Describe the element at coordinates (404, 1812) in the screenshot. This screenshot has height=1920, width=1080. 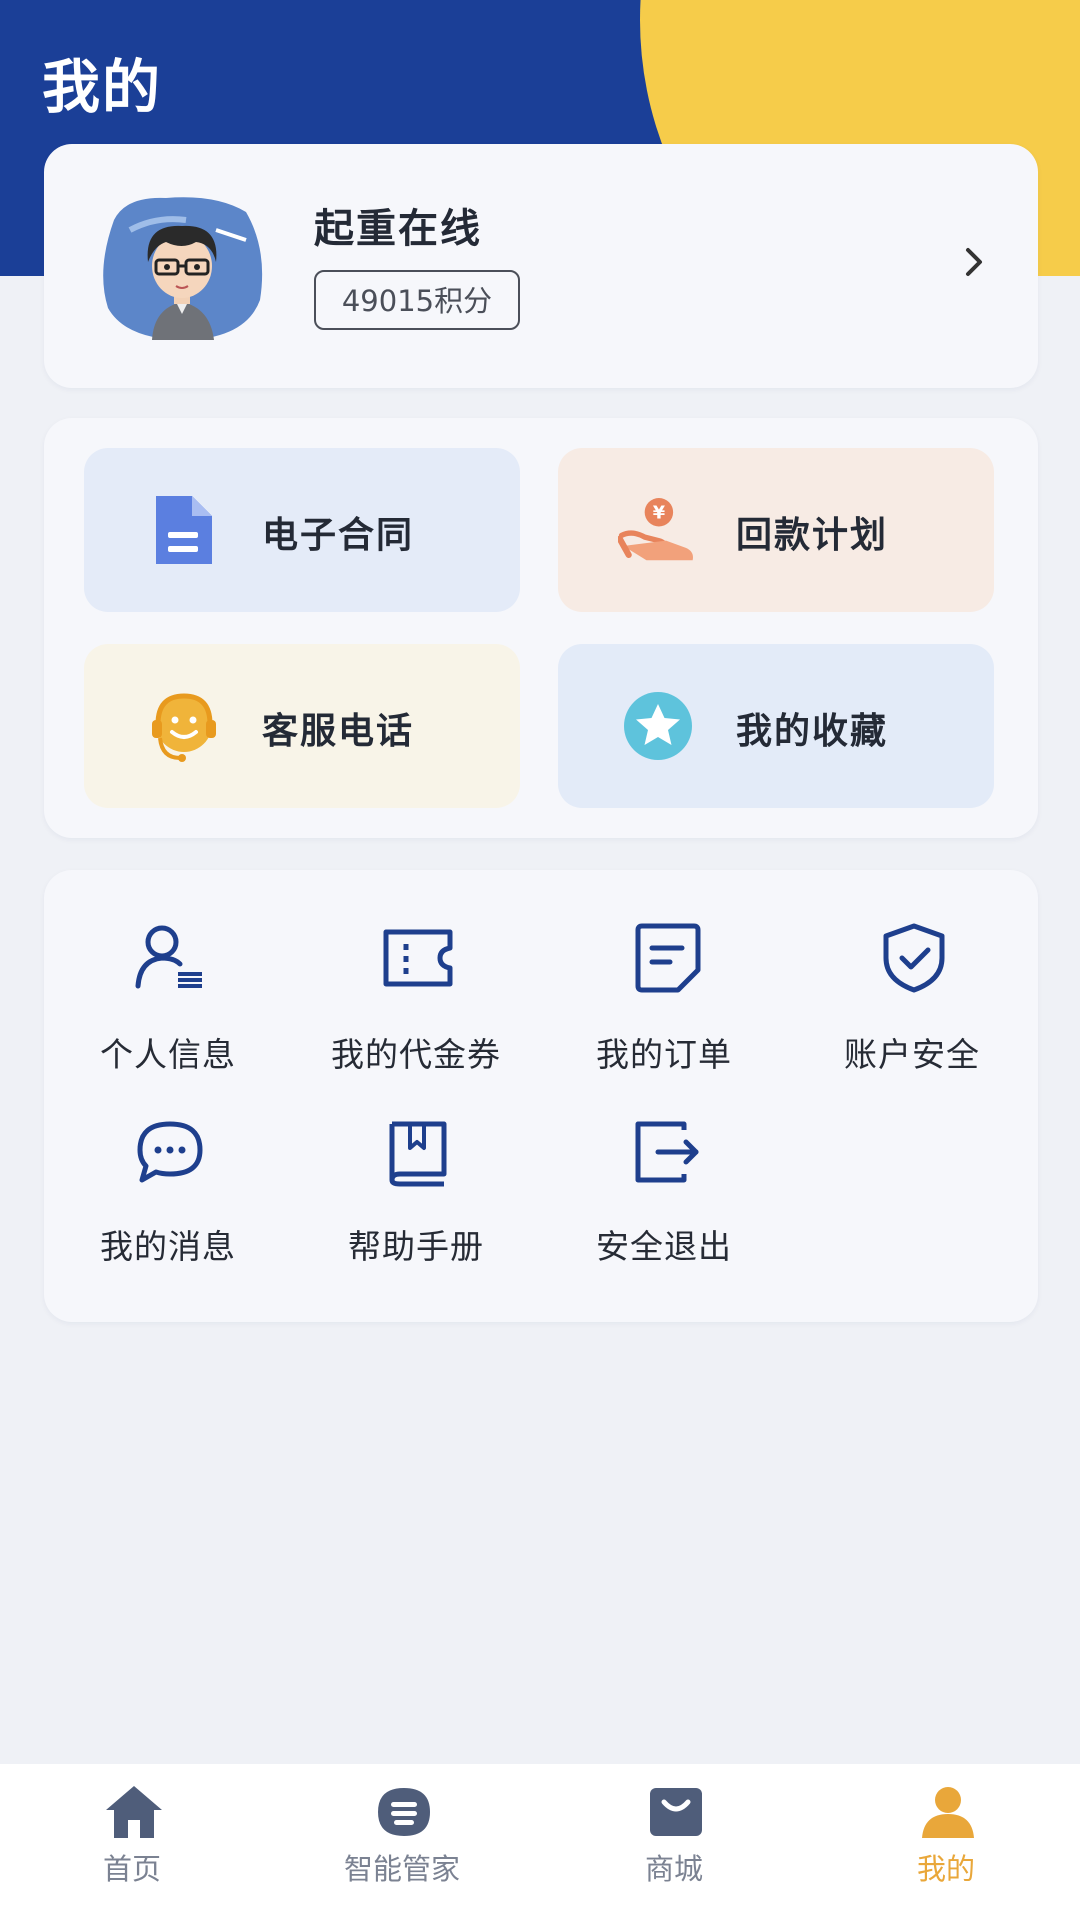
I see `assistant-icon` at that location.